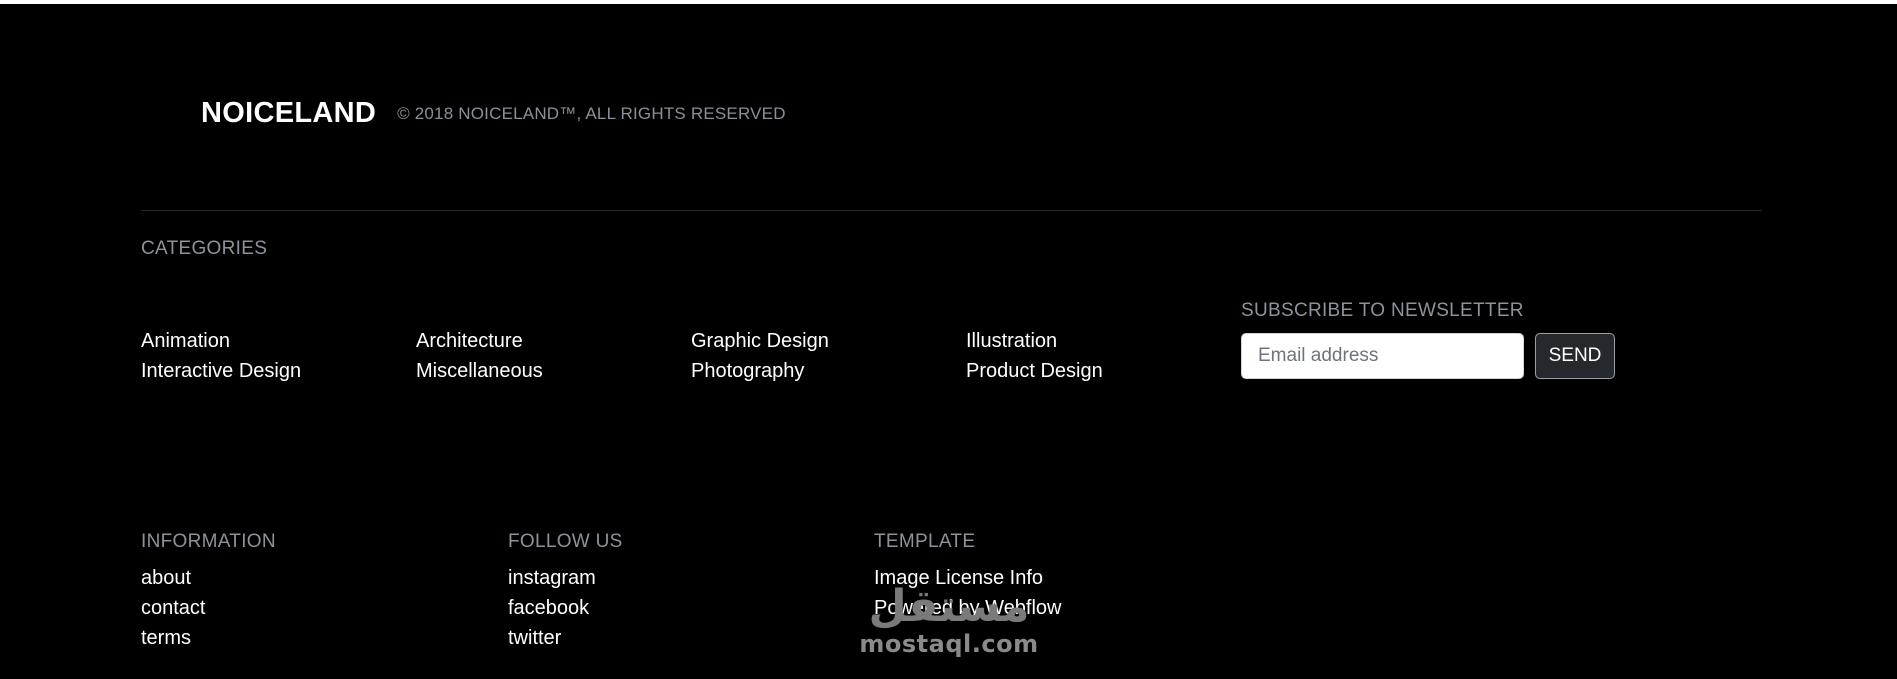 This screenshot has width=1897, height=679. Describe the element at coordinates (1011, 341) in the screenshot. I see `category-illustration-link: Illustration` at that location.